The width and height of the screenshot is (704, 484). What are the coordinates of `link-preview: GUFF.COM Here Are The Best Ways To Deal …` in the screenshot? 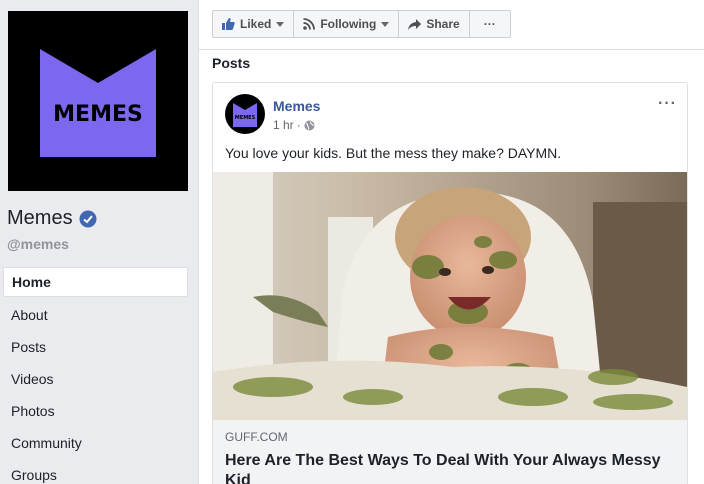 It's located at (450, 452).